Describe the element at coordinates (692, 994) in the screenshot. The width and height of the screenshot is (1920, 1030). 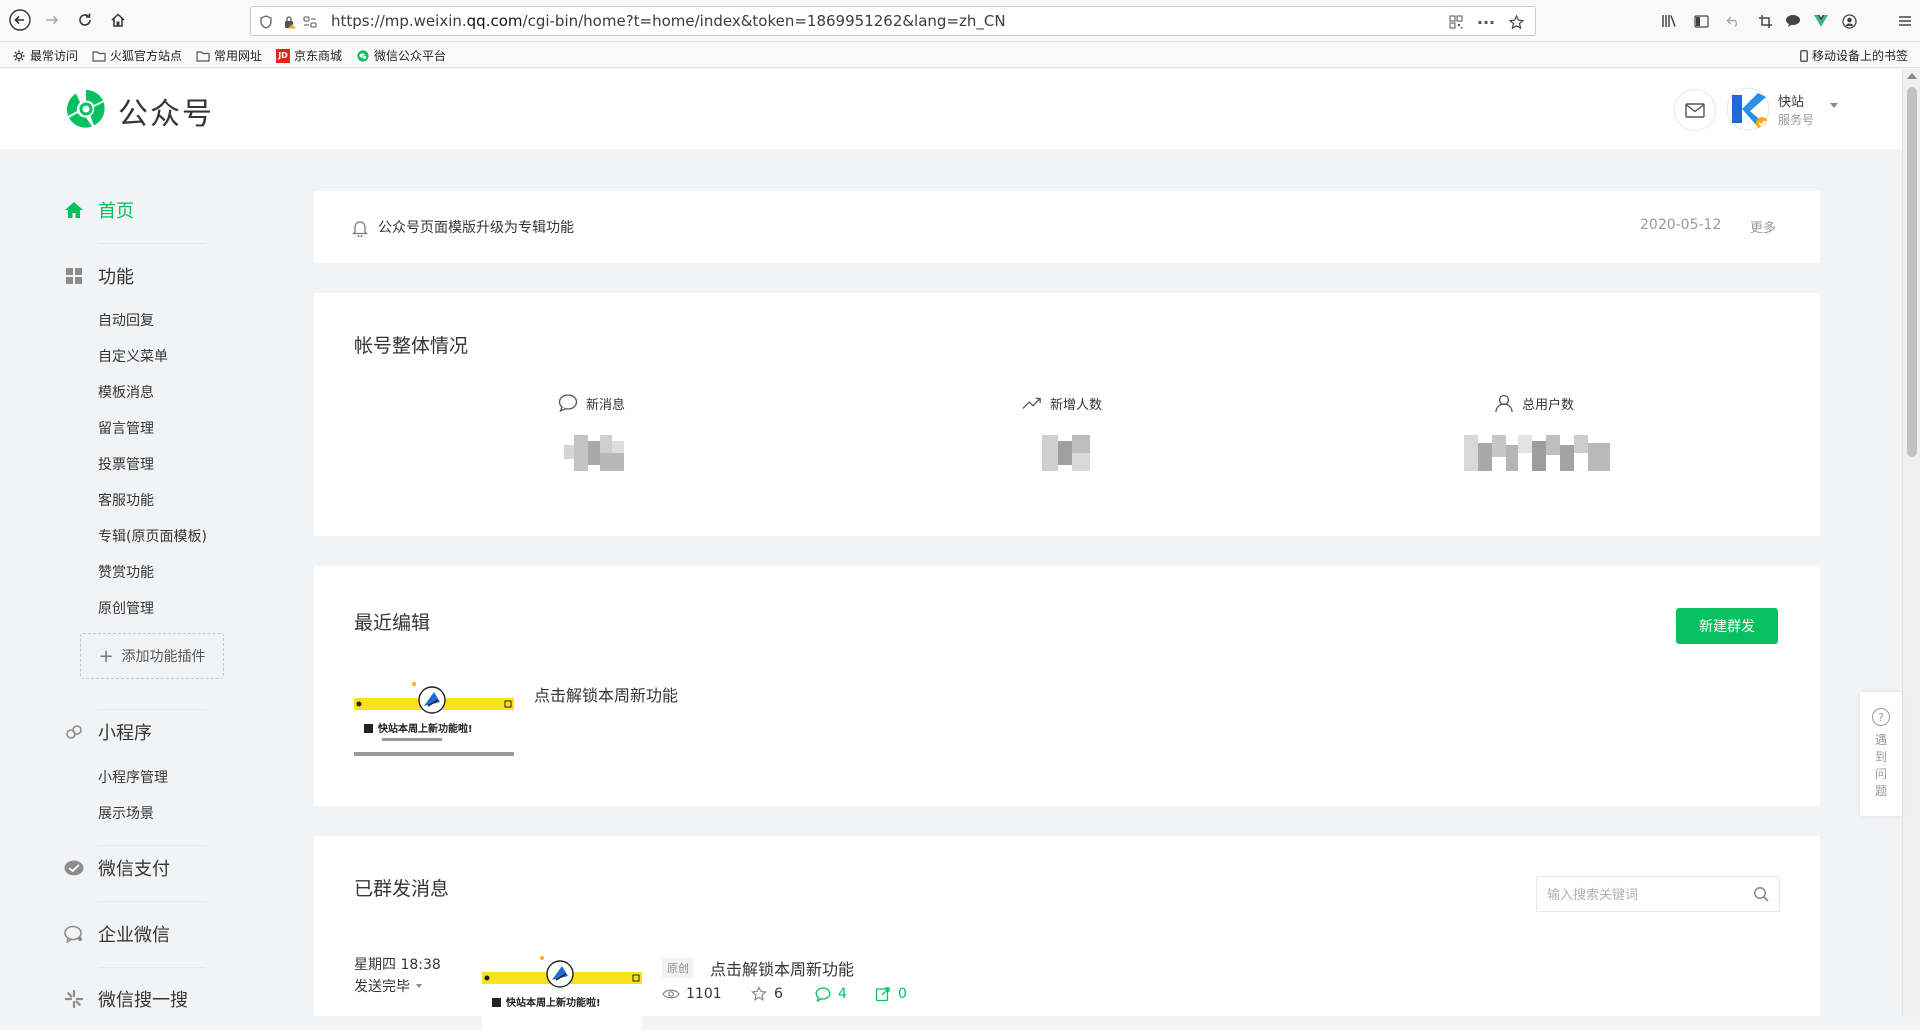
I see `metric-views: 1101` at that location.